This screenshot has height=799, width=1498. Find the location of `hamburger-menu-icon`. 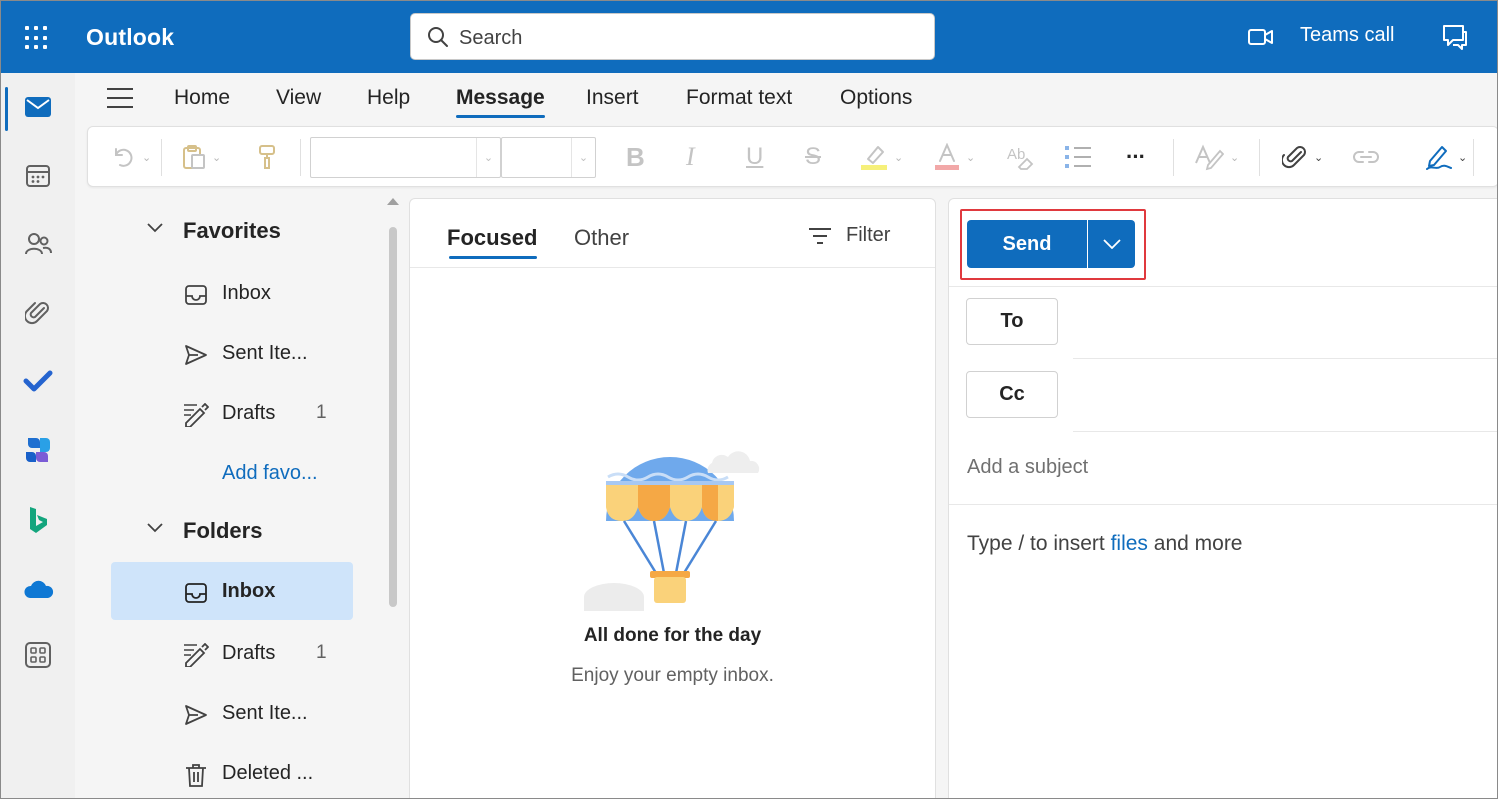

hamburger-menu-icon is located at coordinates (120, 98).